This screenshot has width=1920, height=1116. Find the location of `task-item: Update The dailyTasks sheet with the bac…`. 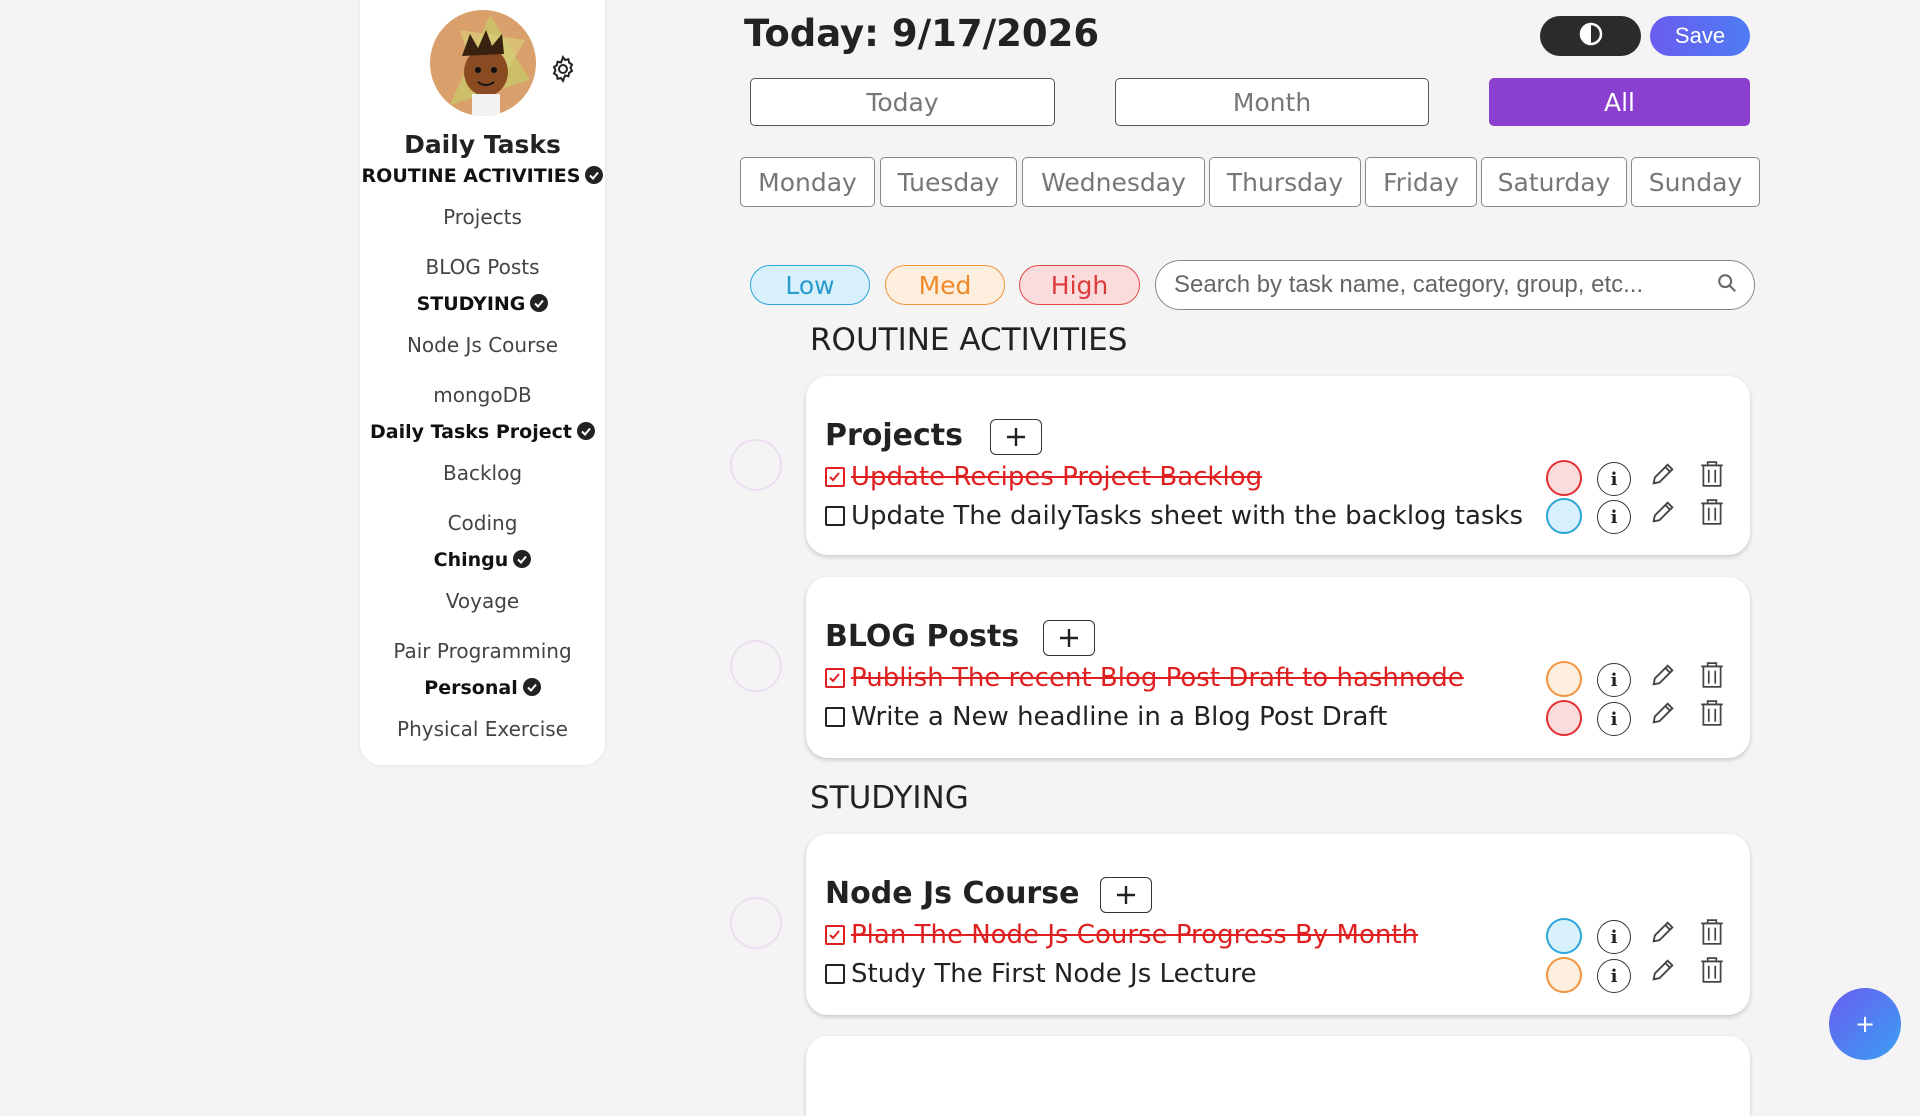

task-item: Update The dailyTasks sheet with the bac… is located at coordinates (1174, 516).